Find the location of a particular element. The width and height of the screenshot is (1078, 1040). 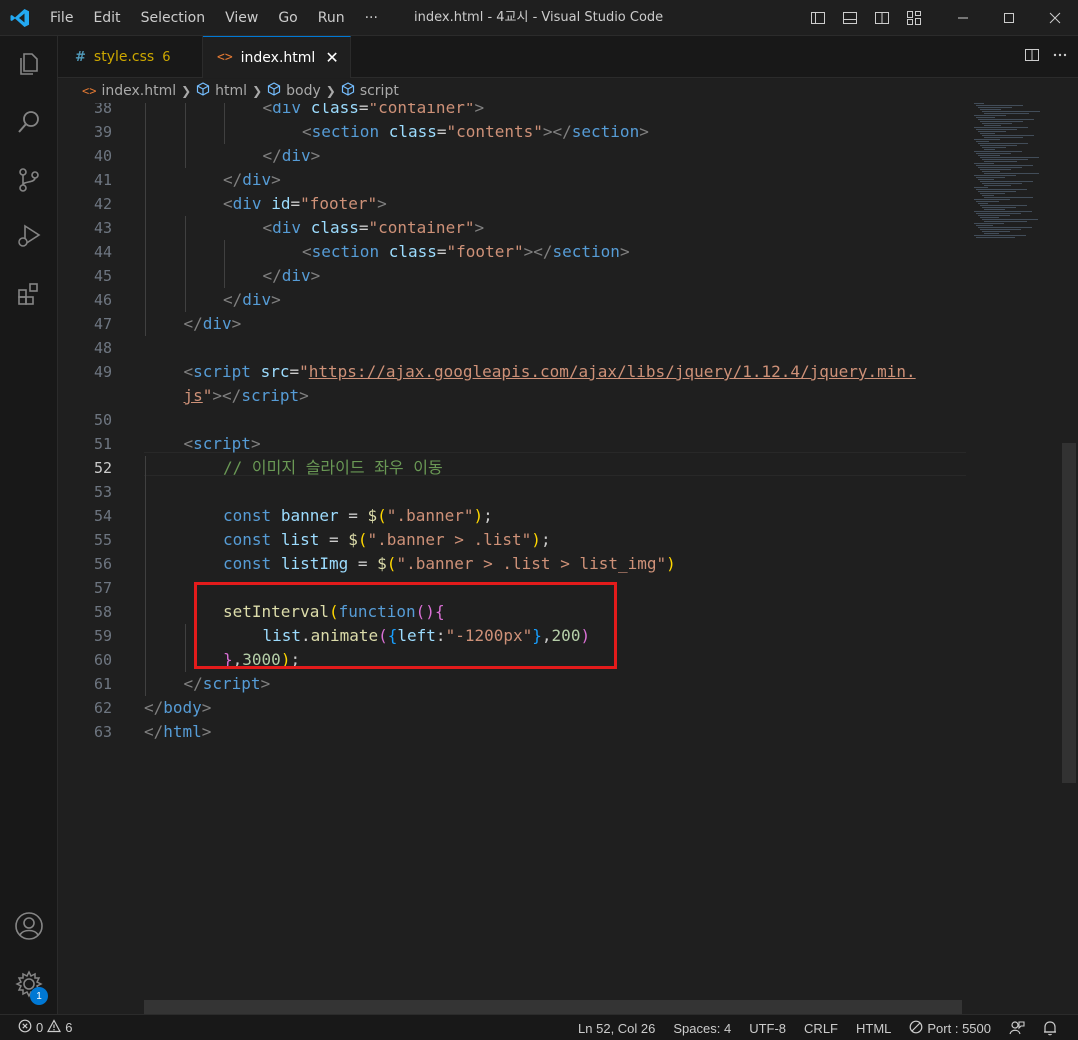

menu-bar: File Edit Selection View Go Run ··· is located at coordinates (214, 18).